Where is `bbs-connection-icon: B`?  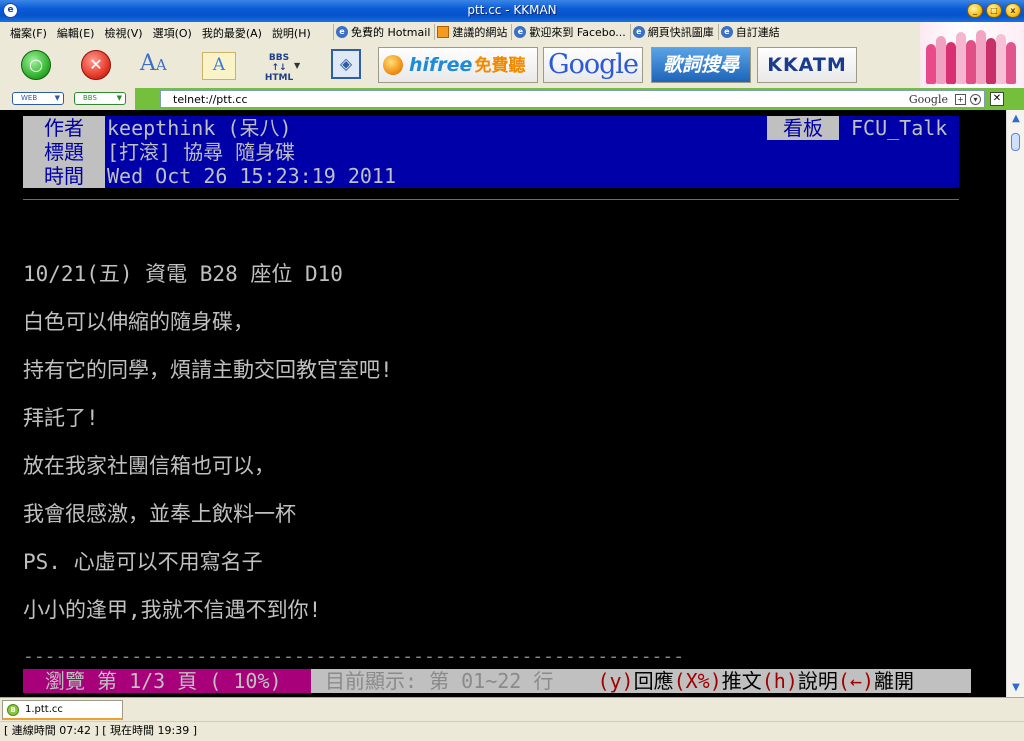
bbs-connection-icon: B is located at coordinates (13, 710).